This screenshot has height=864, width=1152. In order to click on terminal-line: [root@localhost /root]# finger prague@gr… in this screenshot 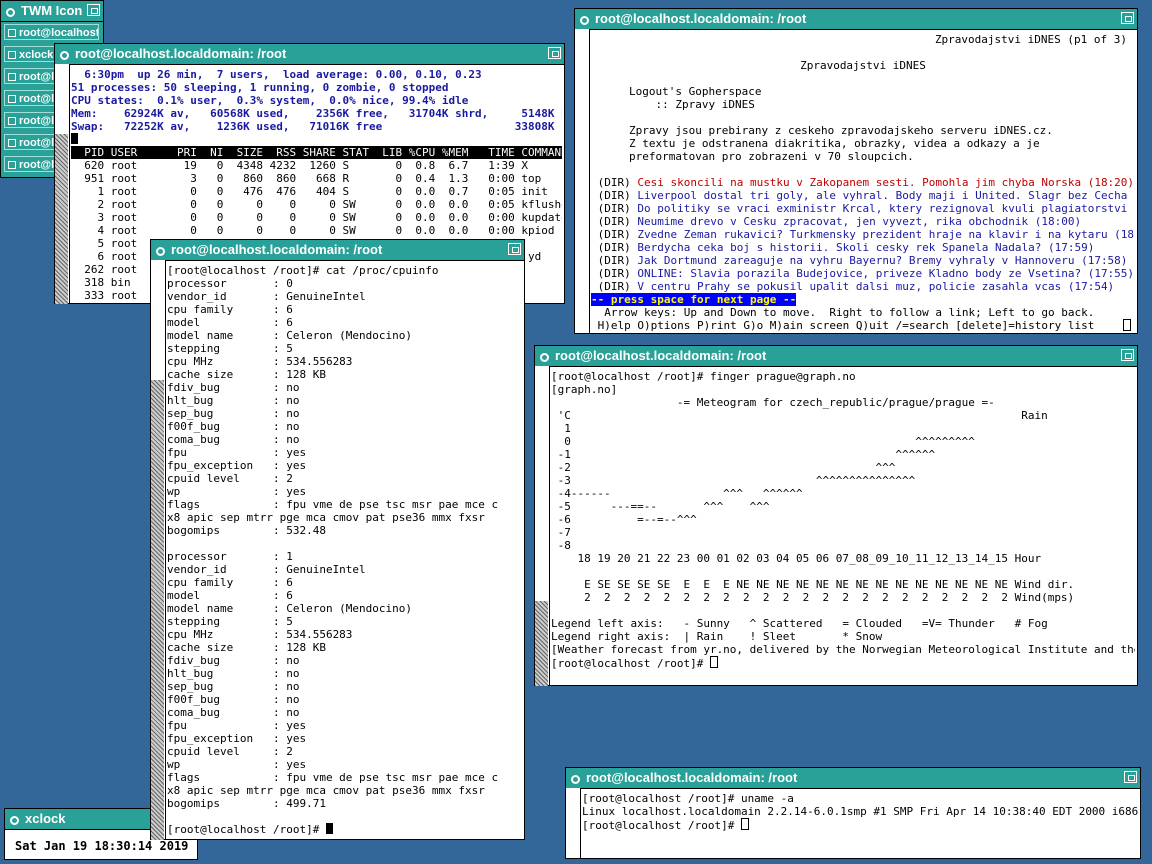, I will do `click(703, 376)`.